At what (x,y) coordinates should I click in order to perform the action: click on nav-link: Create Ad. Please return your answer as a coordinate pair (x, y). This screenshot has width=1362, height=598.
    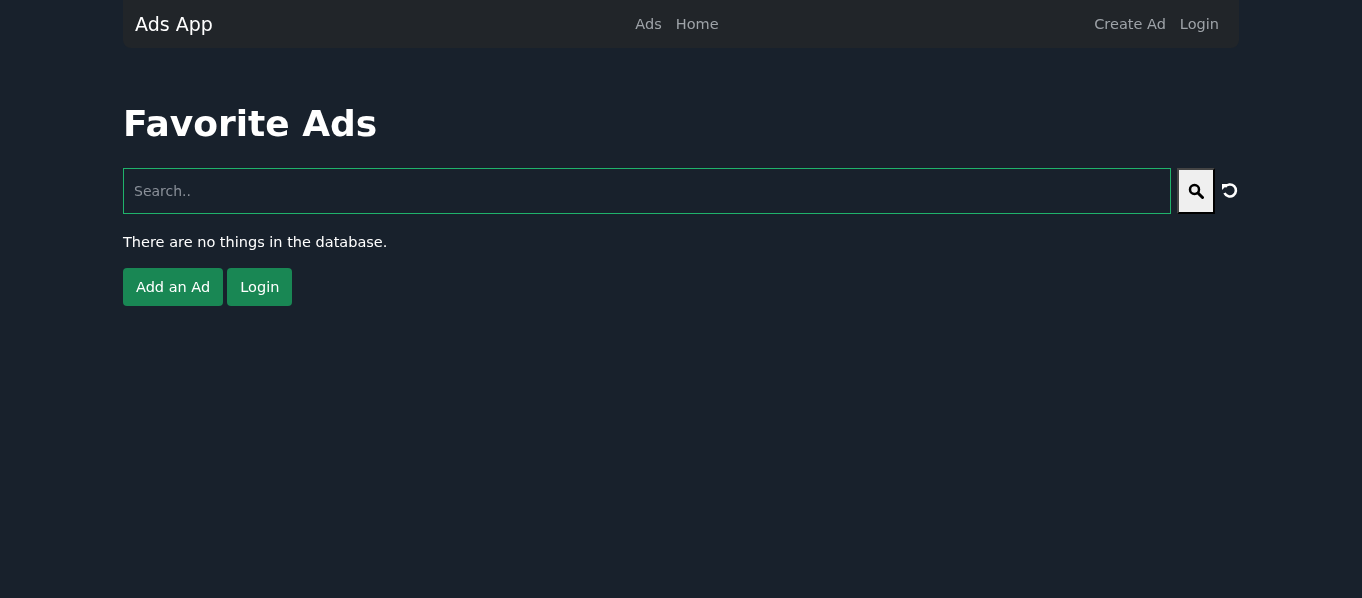
    Looking at the image, I should click on (1130, 24).